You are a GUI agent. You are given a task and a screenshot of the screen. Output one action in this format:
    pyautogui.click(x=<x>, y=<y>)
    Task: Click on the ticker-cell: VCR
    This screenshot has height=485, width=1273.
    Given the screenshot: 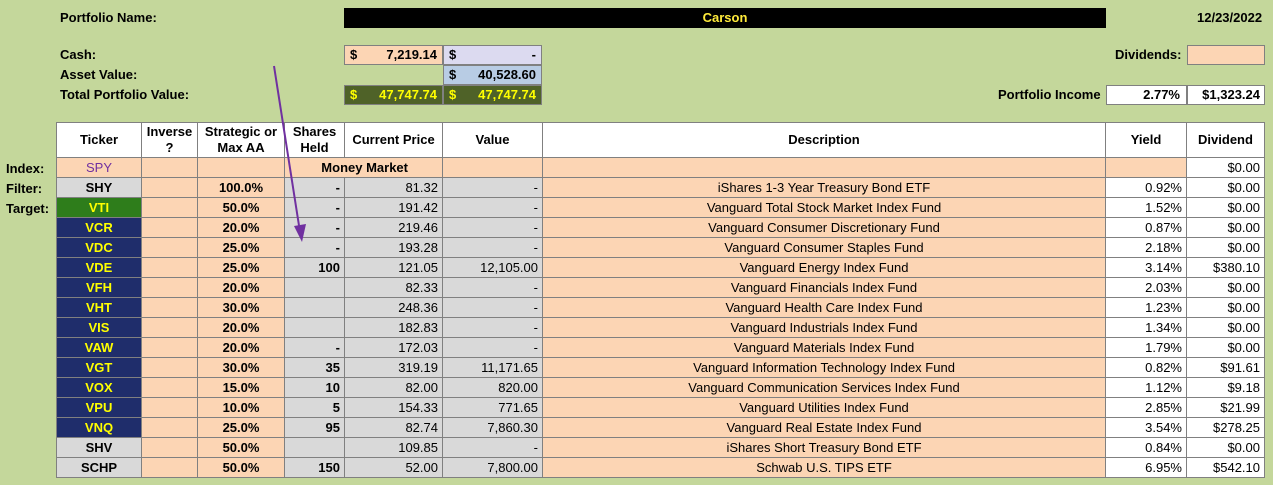 What is the action you would take?
    pyautogui.click(x=99, y=227)
    